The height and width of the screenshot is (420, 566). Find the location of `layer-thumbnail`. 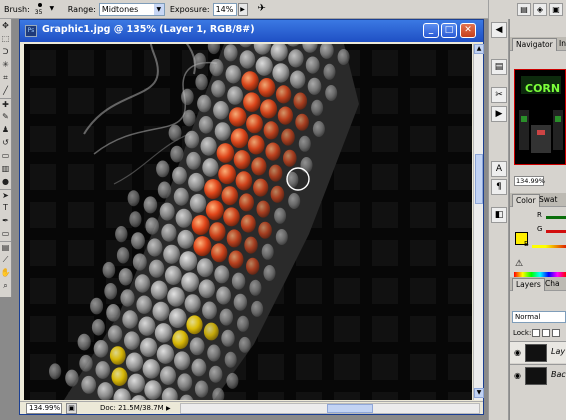

layer-thumbnail is located at coordinates (536, 353).